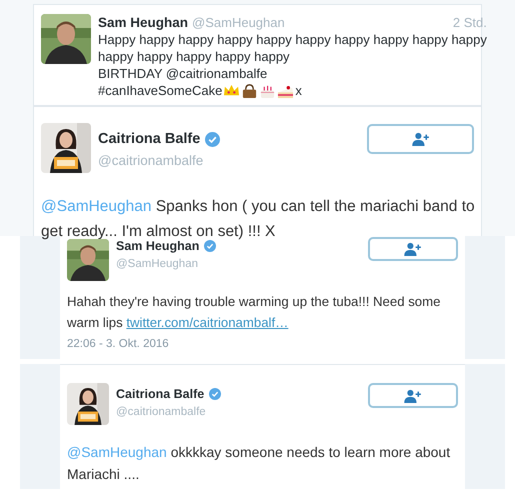  What do you see at coordinates (160, 90) in the screenshot?
I see `tweet-text: #canIhaveSomeCake` at bounding box center [160, 90].